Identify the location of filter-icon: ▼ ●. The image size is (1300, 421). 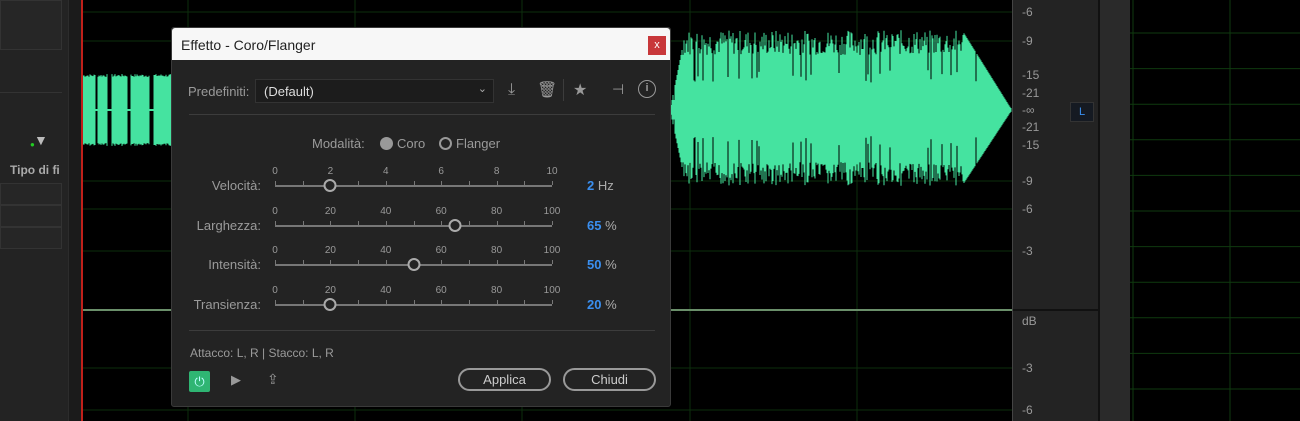
(39, 140).